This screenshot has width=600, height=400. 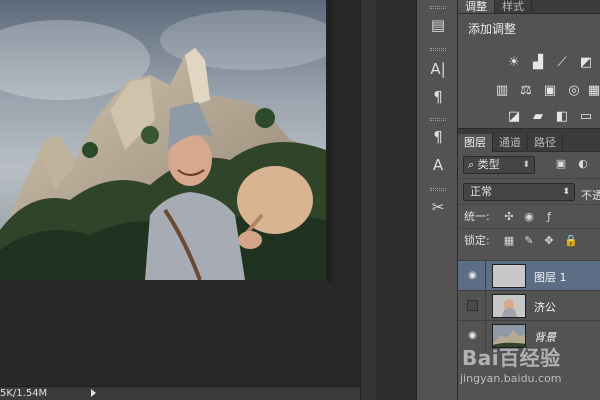 I want to click on hidden-box-icon, so click(x=472, y=305).